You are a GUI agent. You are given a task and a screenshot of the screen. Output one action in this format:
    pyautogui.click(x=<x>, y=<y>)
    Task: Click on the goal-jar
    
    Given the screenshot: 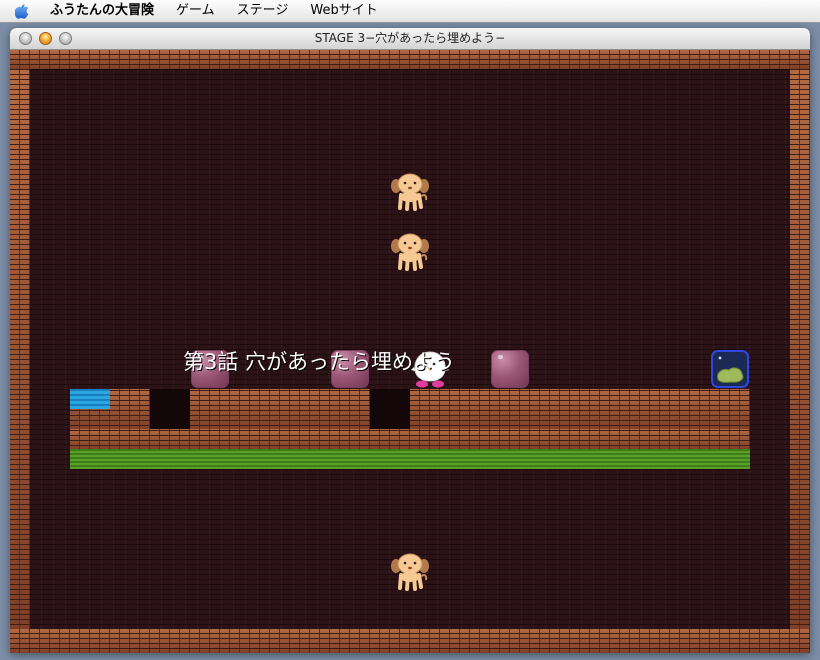 What is the action you would take?
    pyautogui.click(x=730, y=369)
    